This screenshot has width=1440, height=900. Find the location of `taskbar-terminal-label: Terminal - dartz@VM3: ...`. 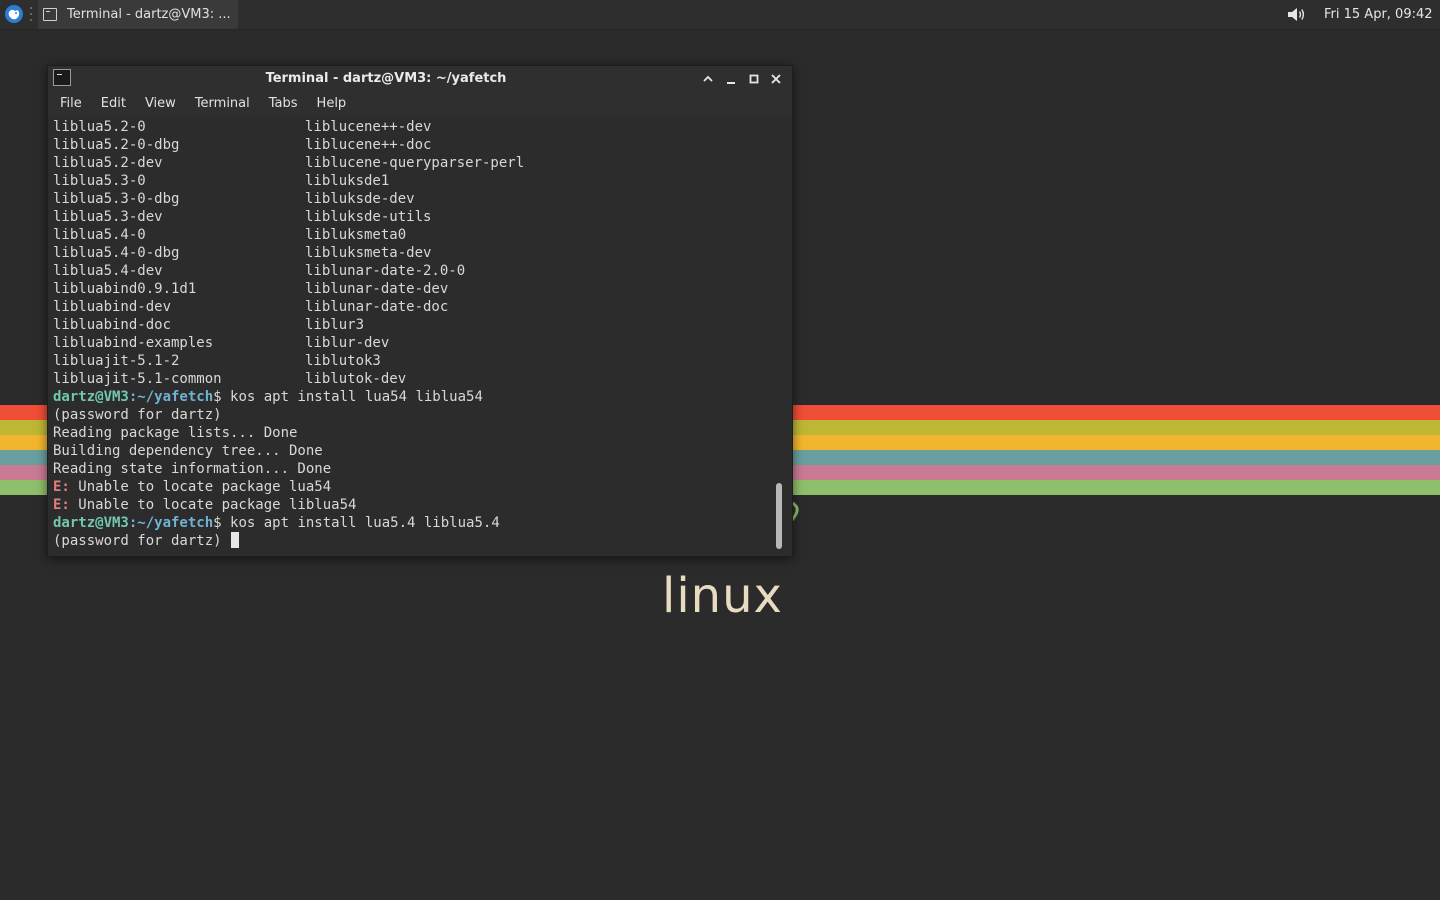

taskbar-terminal-label: Terminal - dartz@VM3: ... is located at coordinates (149, 14).